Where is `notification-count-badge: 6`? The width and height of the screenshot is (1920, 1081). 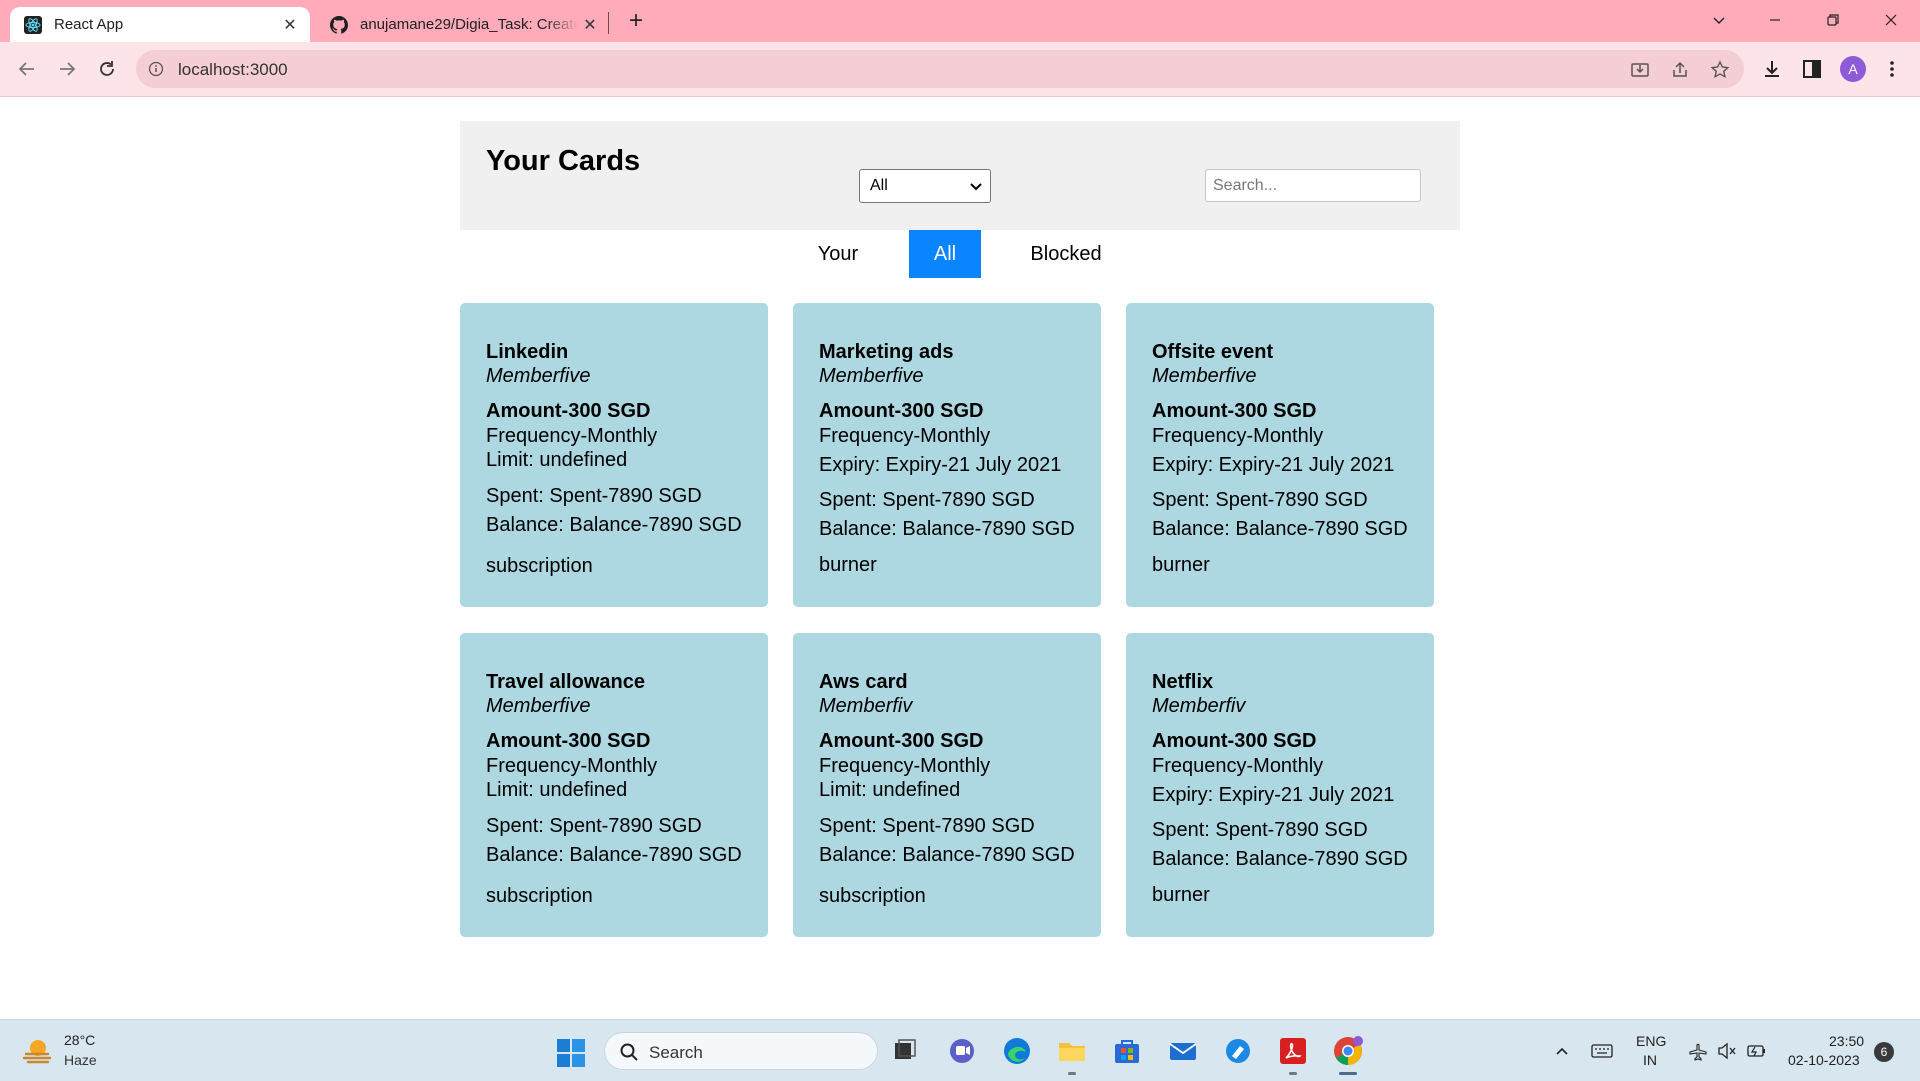
notification-count-badge: 6 is located at coordinates (1884, 1052).